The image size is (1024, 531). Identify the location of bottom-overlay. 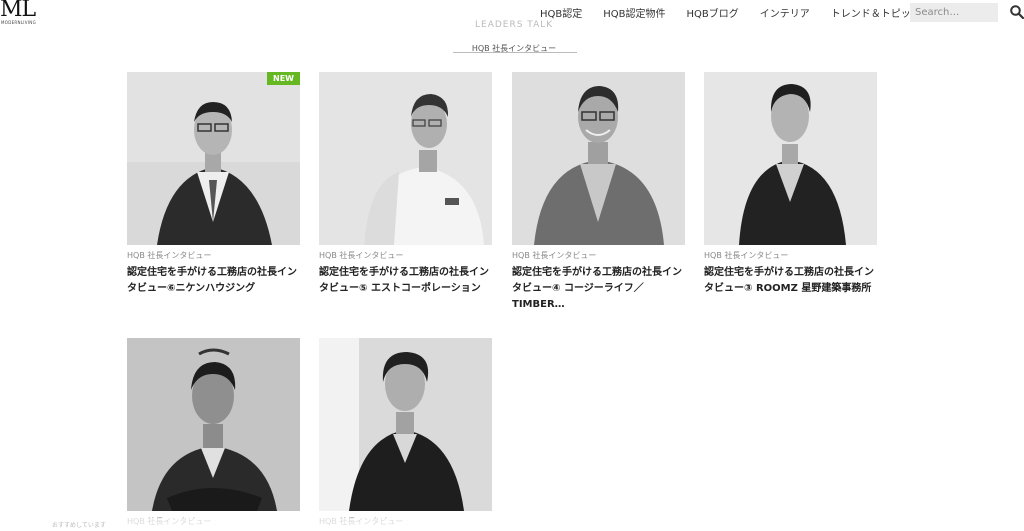
(512, 521).